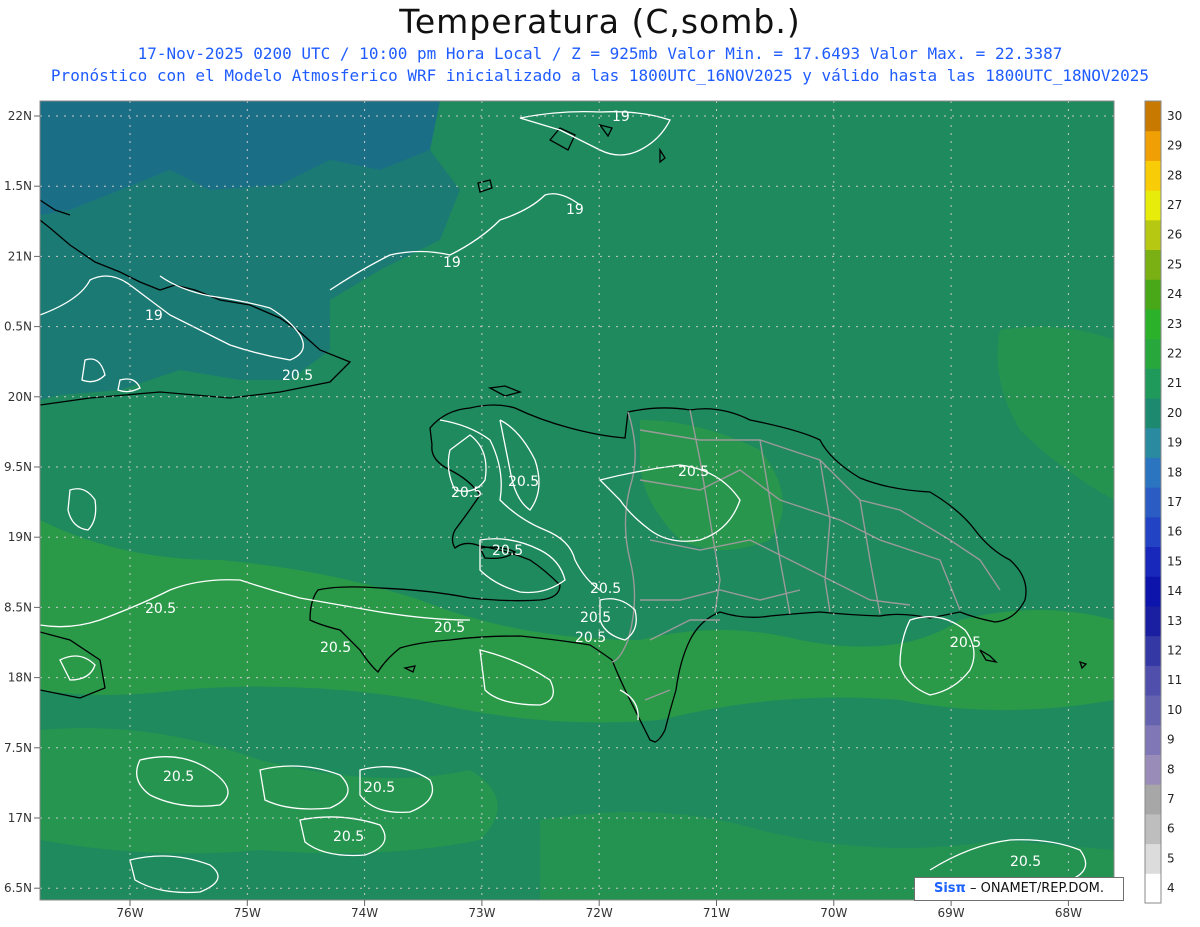 The height and width of the screenshot is (927, 1200). What do you see at coordinates (833, 913) in the screenshot?
I see `lon-tick-label: 70W` at bounding box center [833, 913].